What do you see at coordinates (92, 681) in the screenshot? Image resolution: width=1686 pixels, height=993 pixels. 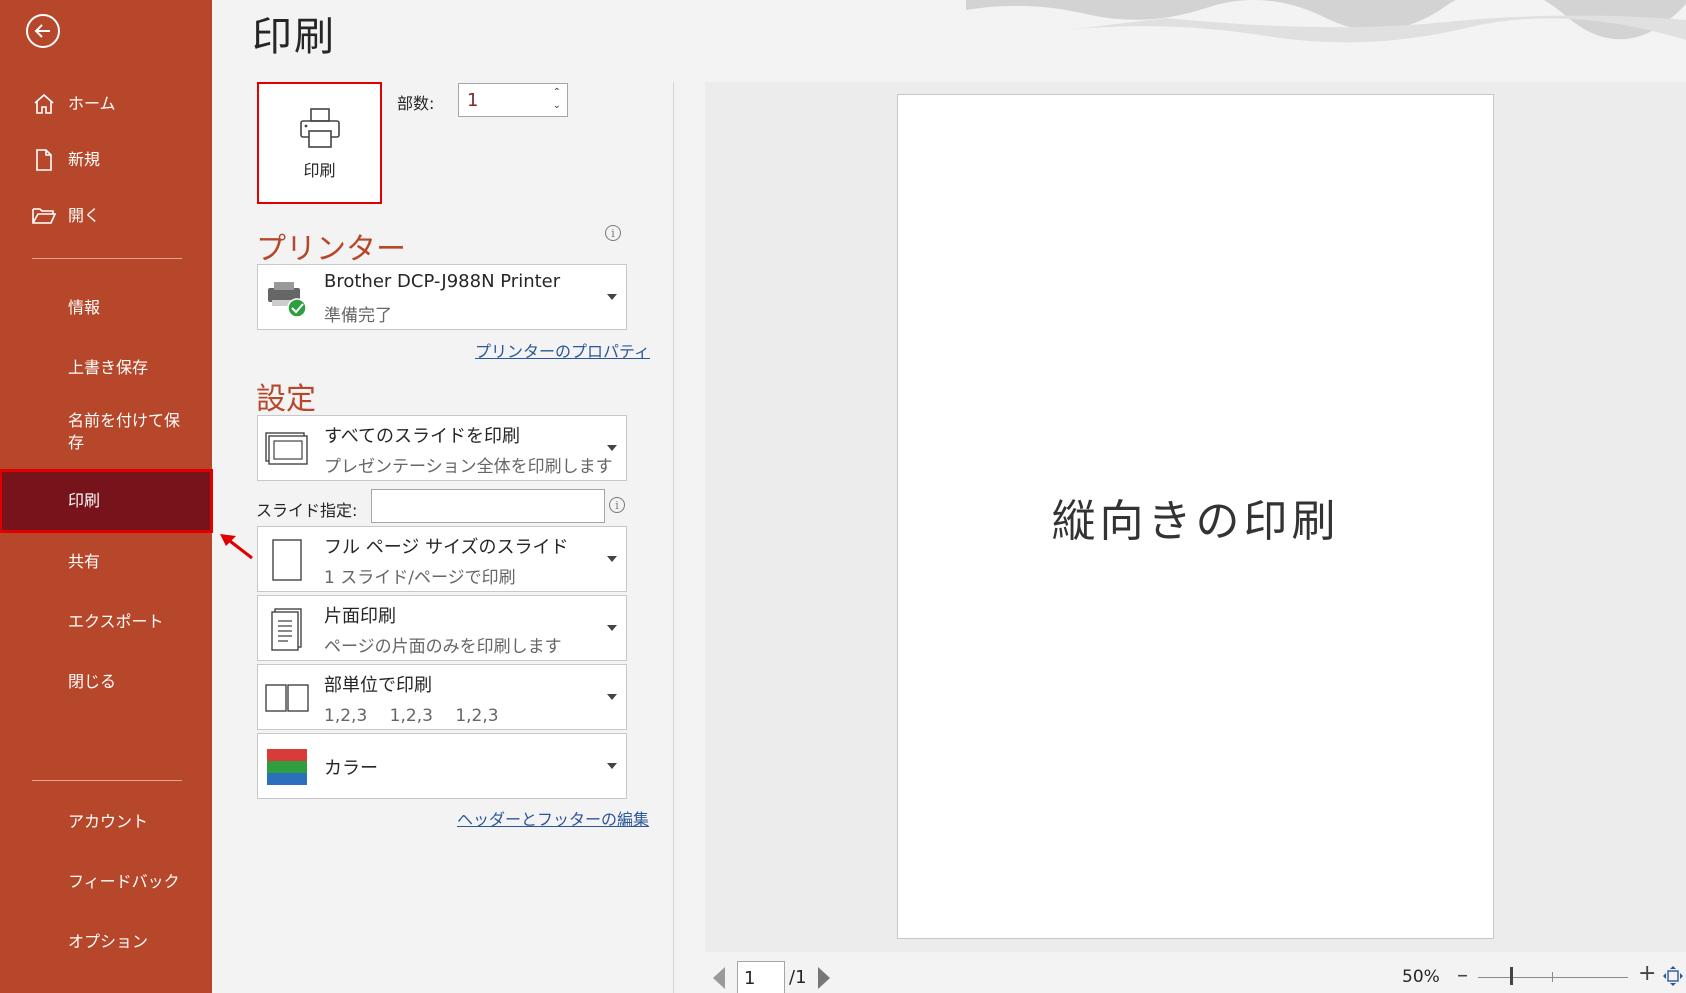 I see `sidebar-item-label: 閉じる` at bounding box center [92, 681].